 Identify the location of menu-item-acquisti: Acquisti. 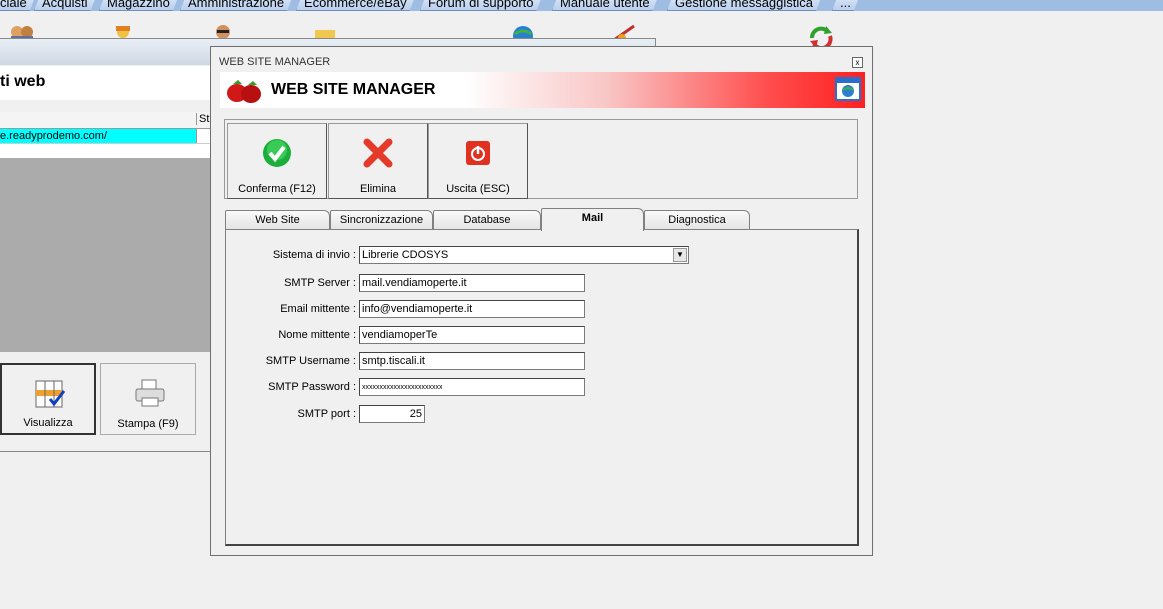
(65, 5).